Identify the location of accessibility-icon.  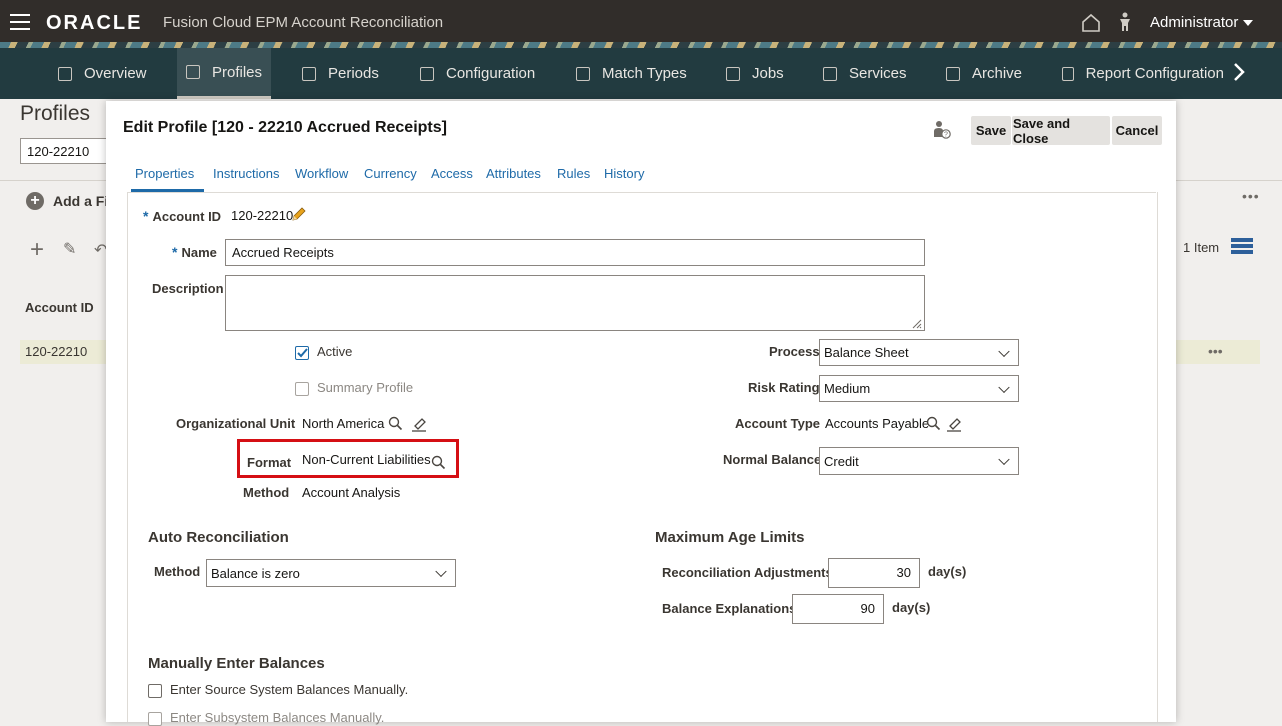
(1125, 24).